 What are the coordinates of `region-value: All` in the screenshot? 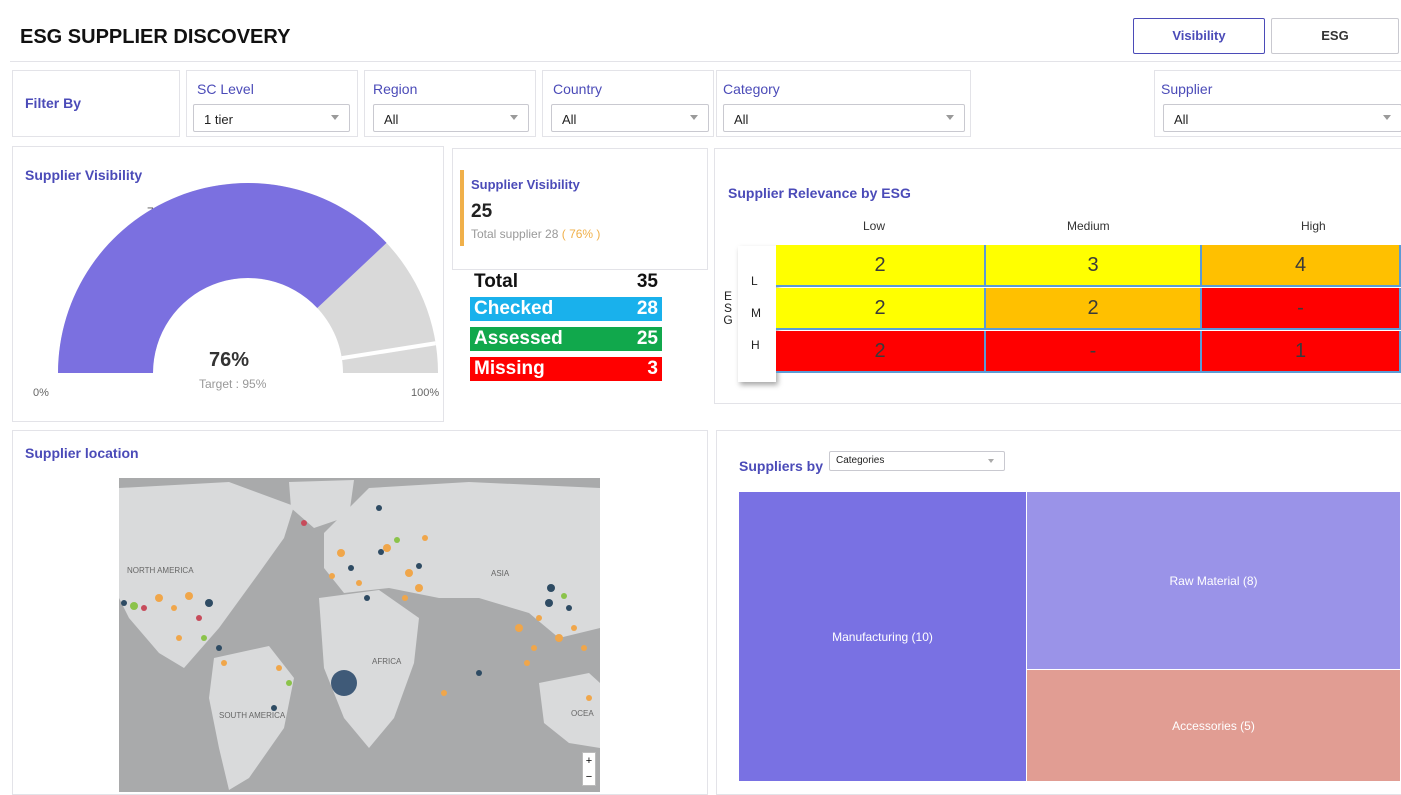 It's located at (391, 119).